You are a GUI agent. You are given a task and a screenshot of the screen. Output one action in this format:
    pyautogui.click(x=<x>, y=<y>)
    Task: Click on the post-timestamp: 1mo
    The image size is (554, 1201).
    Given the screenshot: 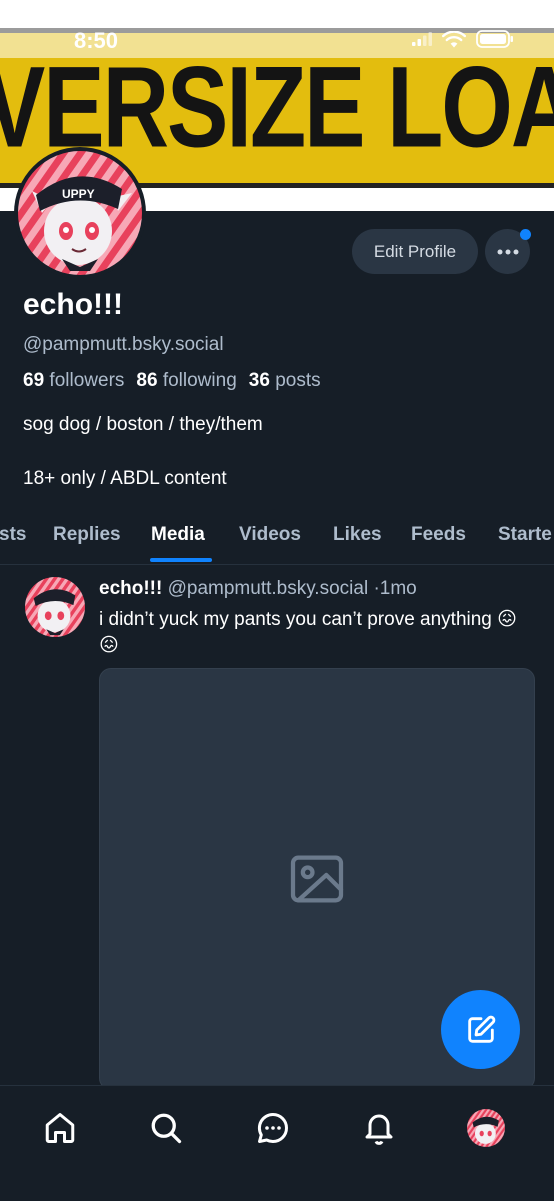 What is the action you would take?
    pyautogui.click(x=398, y=588)
    